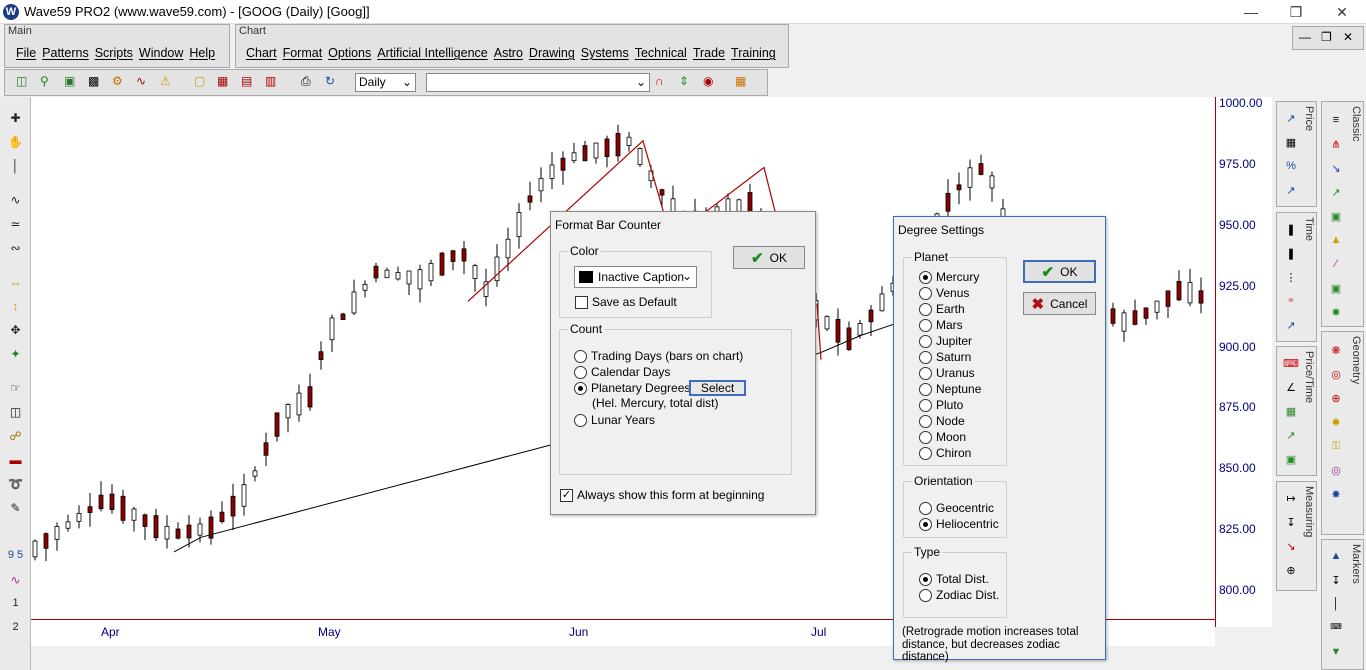 The height and width of the screenshot is (670, 1366). I want to click on angle-icon: ∠, so click(1291, 390).